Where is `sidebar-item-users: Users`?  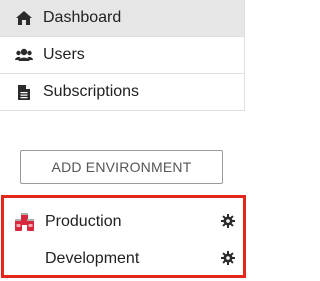
sidebar-item-users: Users is located at coordinates (122, 55).